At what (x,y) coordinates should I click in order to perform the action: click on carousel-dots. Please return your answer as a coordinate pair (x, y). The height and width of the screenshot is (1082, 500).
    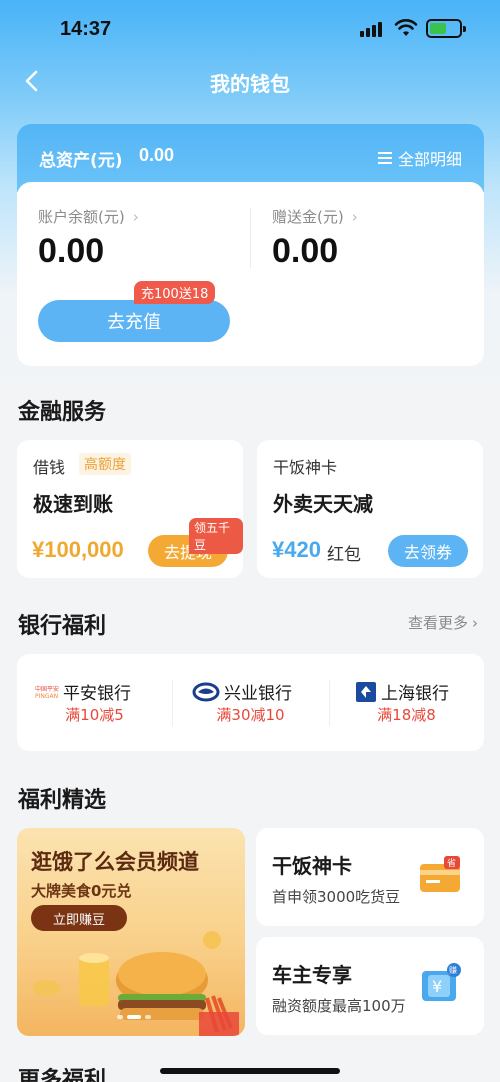
    Looking at the image, I should click on (134, 1017).